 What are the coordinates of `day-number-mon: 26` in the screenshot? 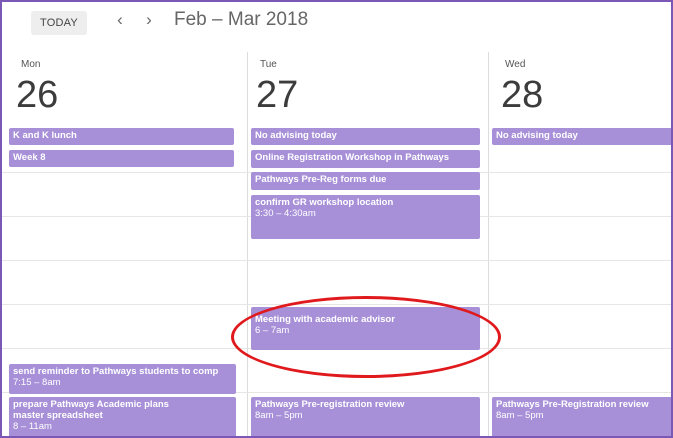 It's located at (37, 95).